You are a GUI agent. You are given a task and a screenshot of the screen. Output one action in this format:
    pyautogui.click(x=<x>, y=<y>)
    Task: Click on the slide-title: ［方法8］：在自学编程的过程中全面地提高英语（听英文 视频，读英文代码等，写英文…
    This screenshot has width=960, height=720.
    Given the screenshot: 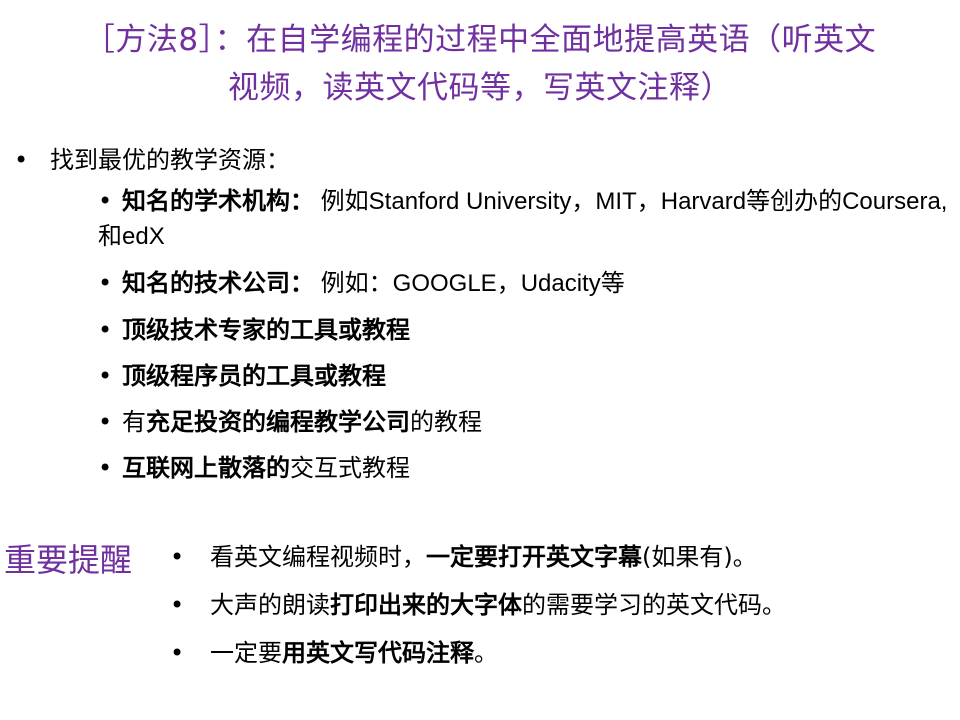 What is the action you would take?
    pyautogui.click(x=480, y=64)
    